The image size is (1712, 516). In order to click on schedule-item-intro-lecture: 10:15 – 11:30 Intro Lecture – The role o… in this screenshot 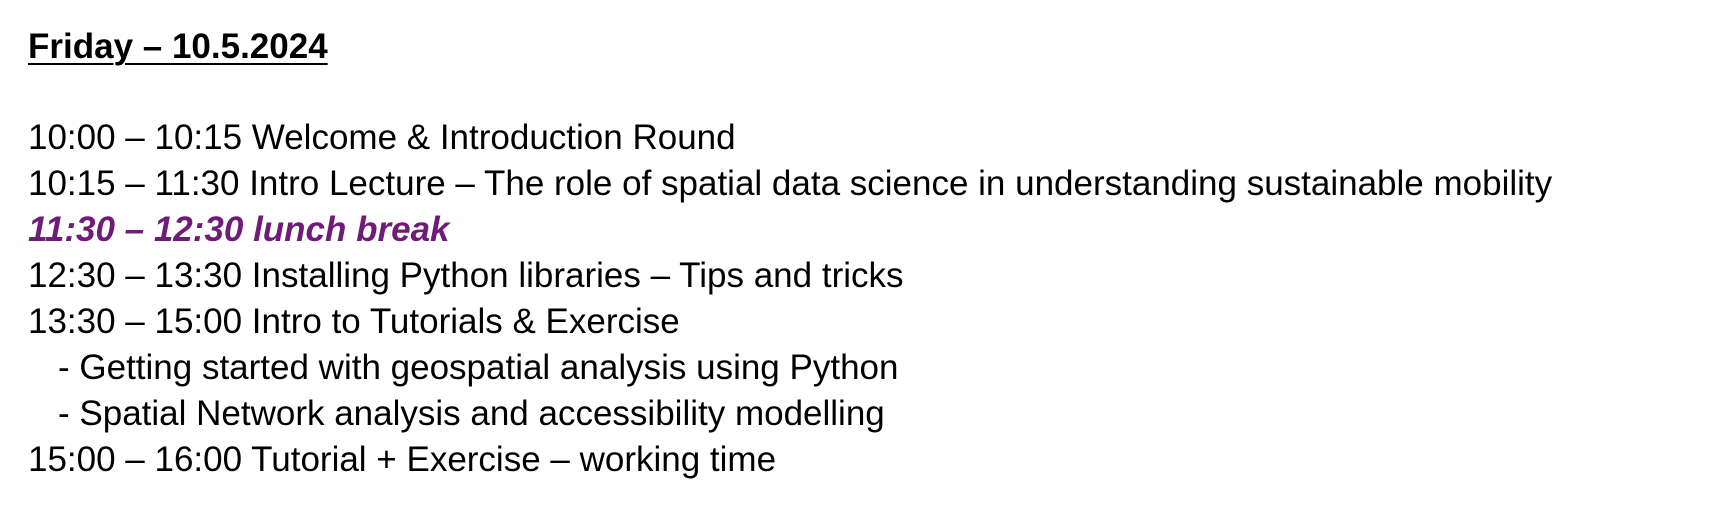, I will do `click(790, 183)`.